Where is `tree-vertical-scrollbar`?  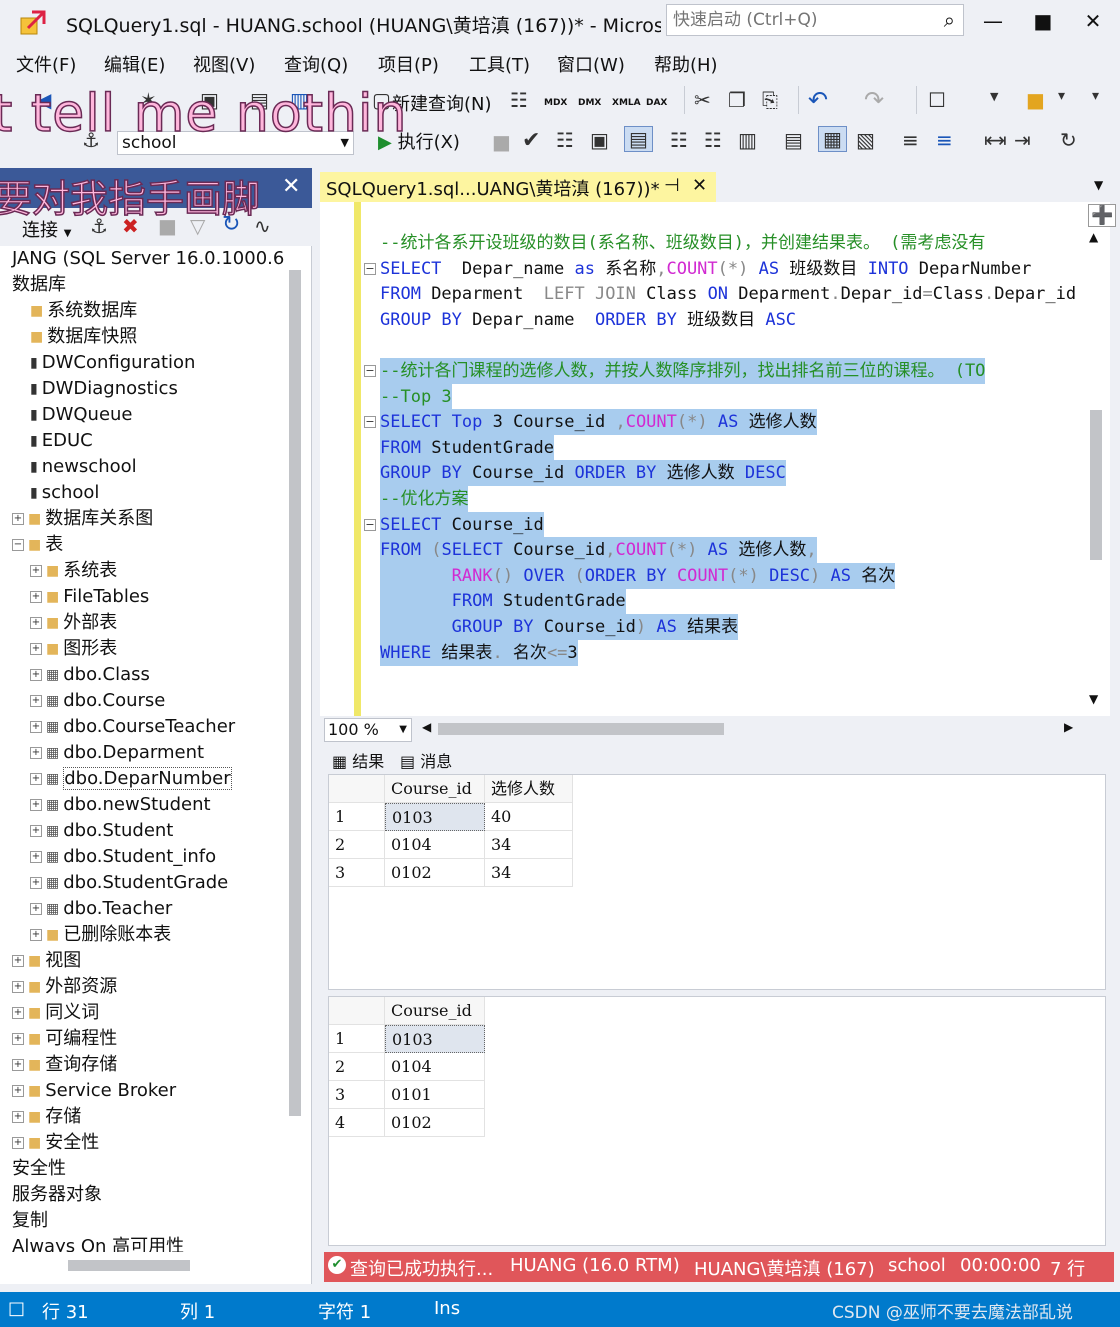 tree-vertical-scrollbar is located at coordinates (295, 693).